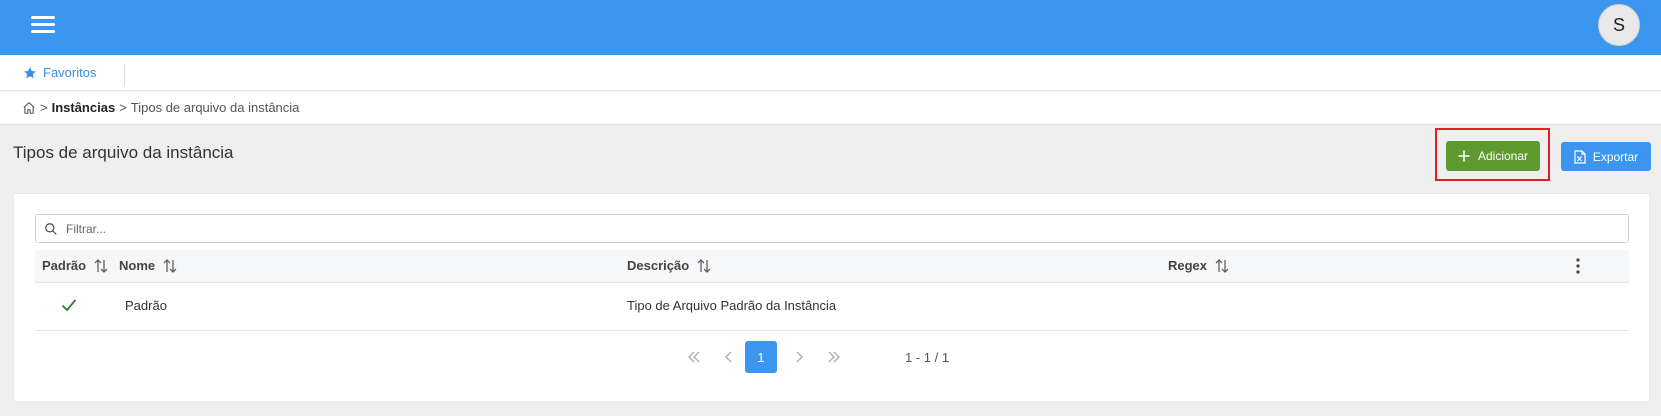 The image size is (1661, 416). I want to click on next-page-icon, so click(799, 357).